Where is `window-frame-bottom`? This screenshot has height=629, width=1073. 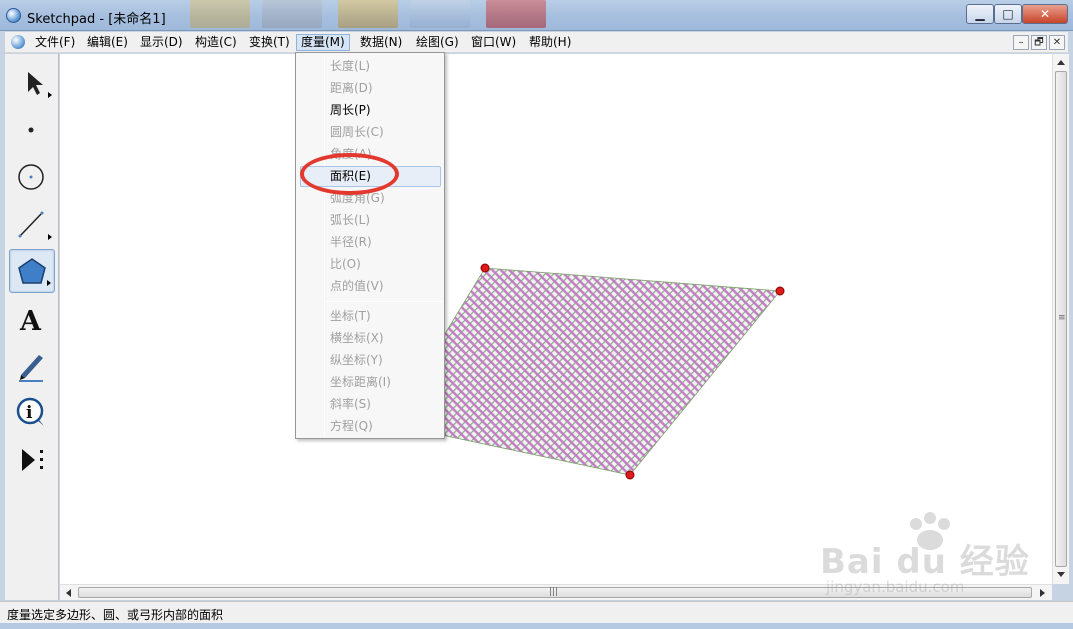 window-frame-bottom is located at coordinates (536, 626).